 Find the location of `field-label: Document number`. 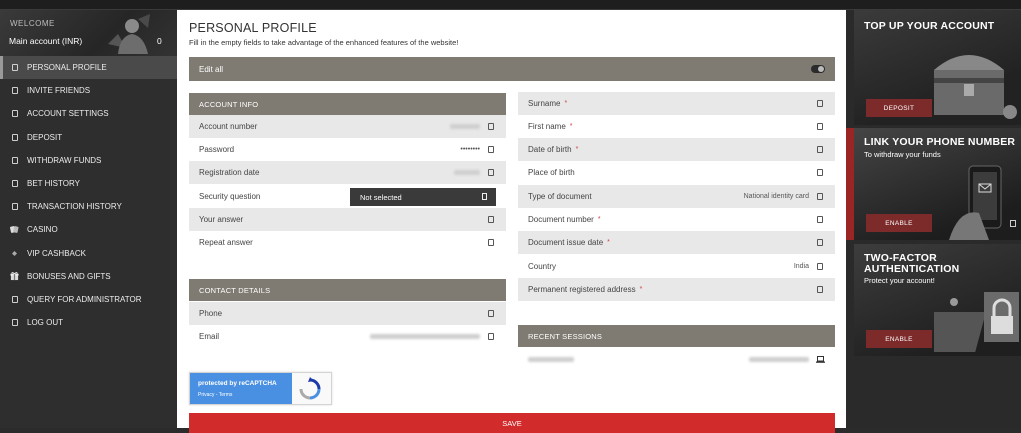

field-label: Document number is located at coordinates (561, 220).